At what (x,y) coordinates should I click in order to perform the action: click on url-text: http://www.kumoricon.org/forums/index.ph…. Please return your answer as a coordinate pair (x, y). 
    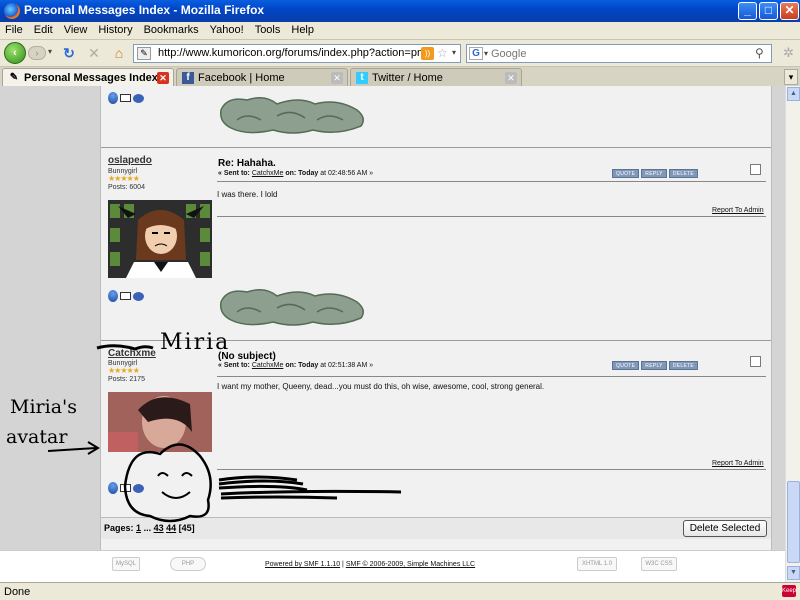
    Looking at the image, I should click on (293, 53).